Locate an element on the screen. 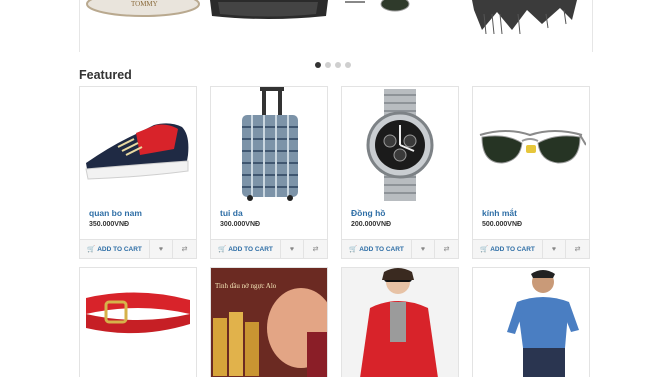 This screenshot has width=670, height=377. sneaker-icon is located at coordinates (137, 151).